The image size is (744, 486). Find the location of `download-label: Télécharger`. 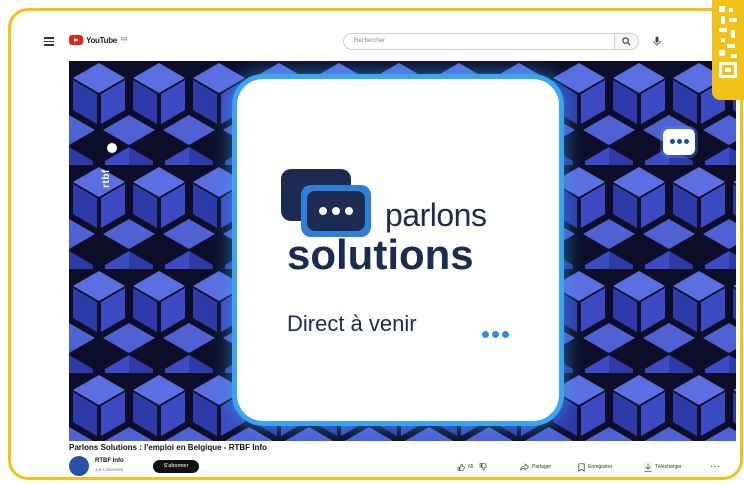

download-label: Télécharger is located at coordinates (668, 467).